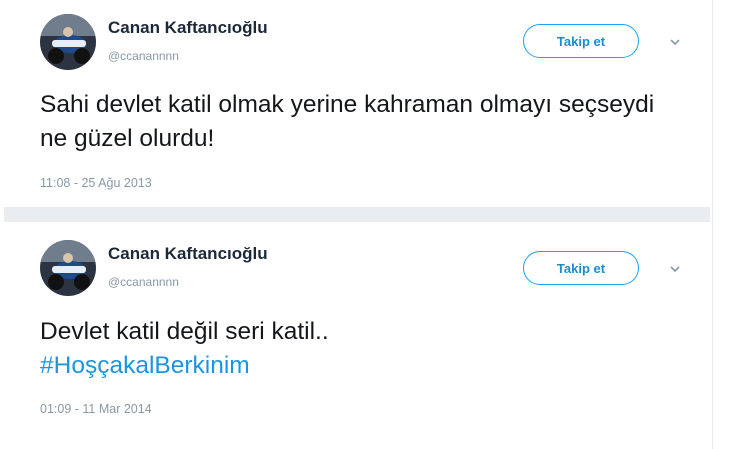 The image size is (752, 449). Describe the element at coordinates (184, 331) in the screenshot. I see `tweet-text-body: Devlet katil değil seri katil..` at that location.